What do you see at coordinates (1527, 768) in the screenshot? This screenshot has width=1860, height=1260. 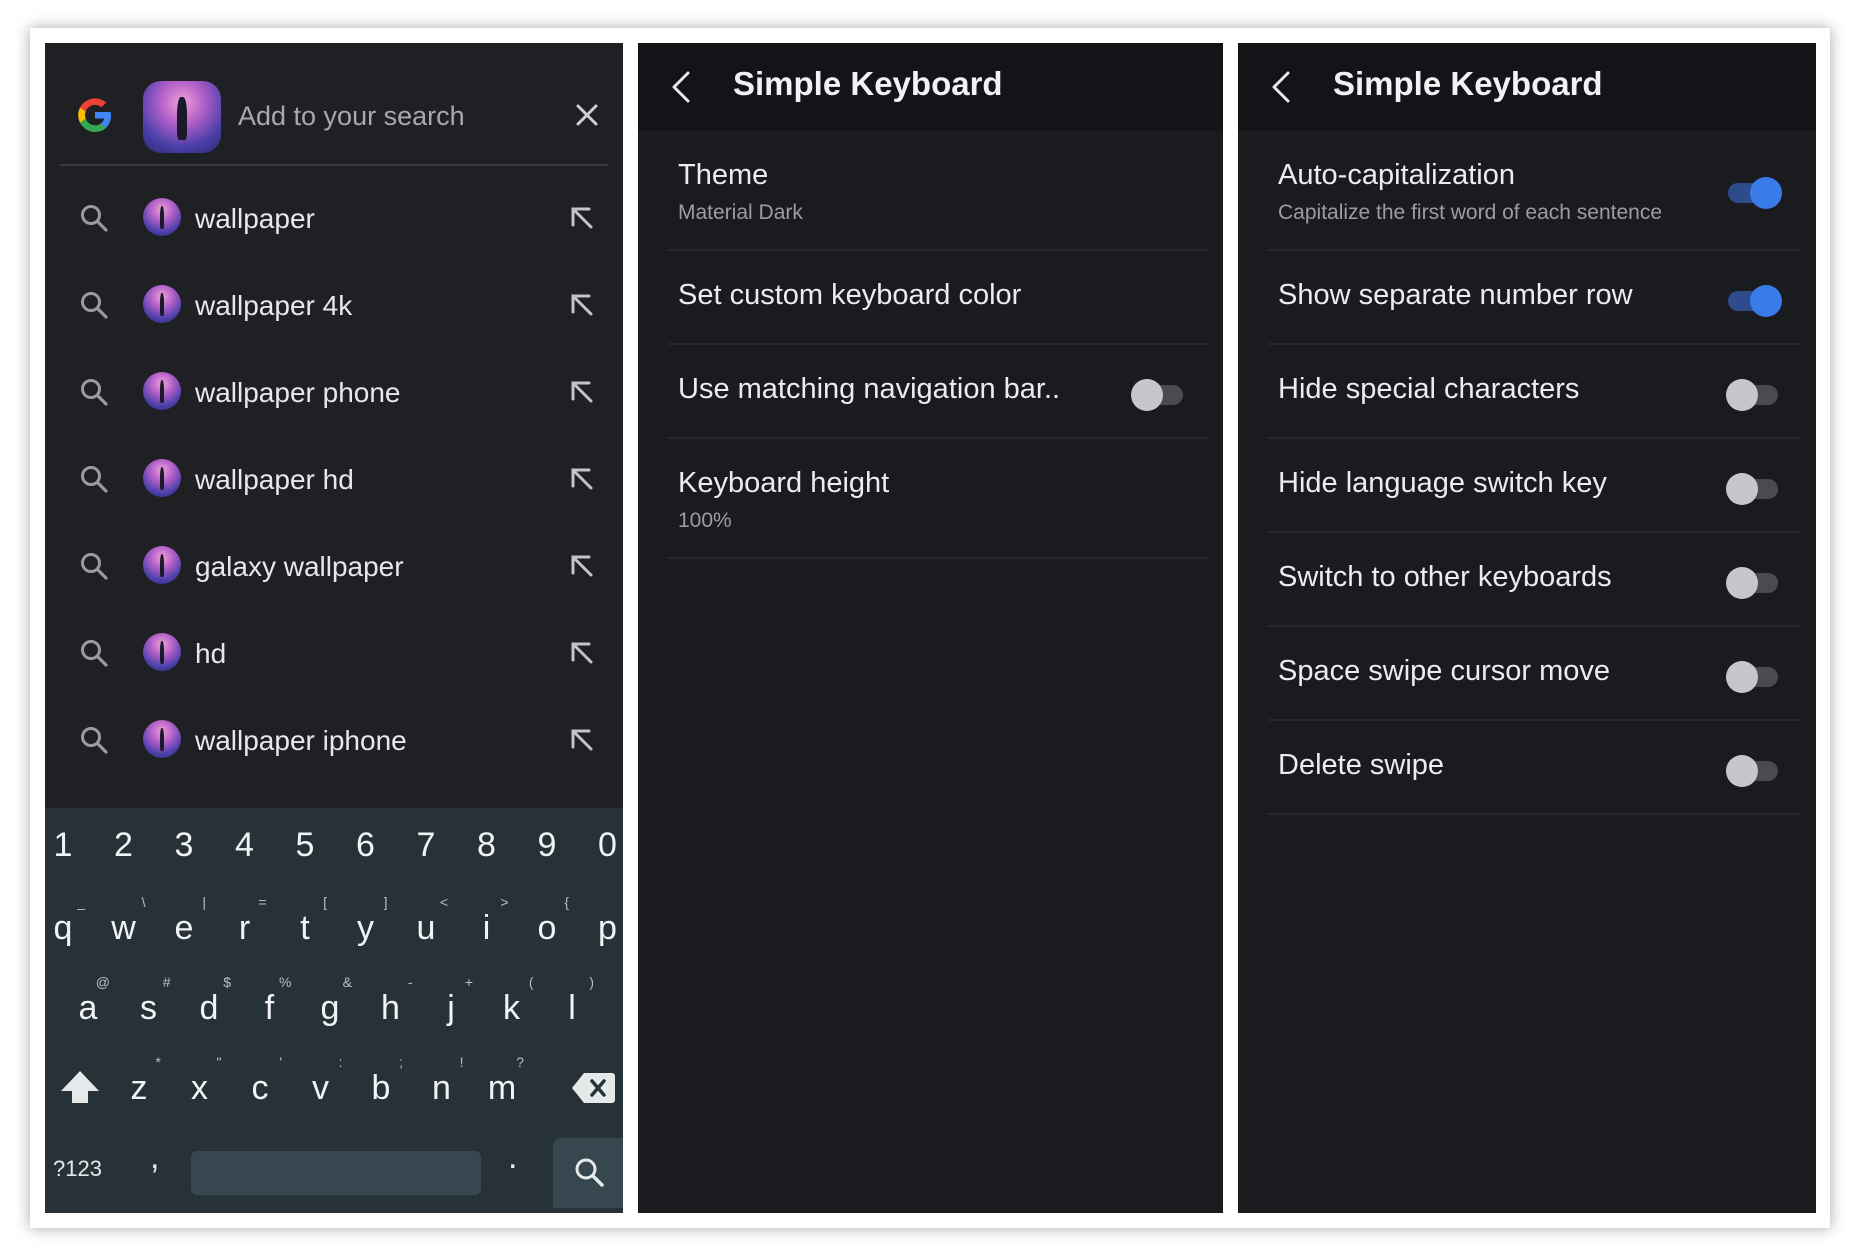 I see `settings-item: Delete swipe` at bounding box center [1527, 768].